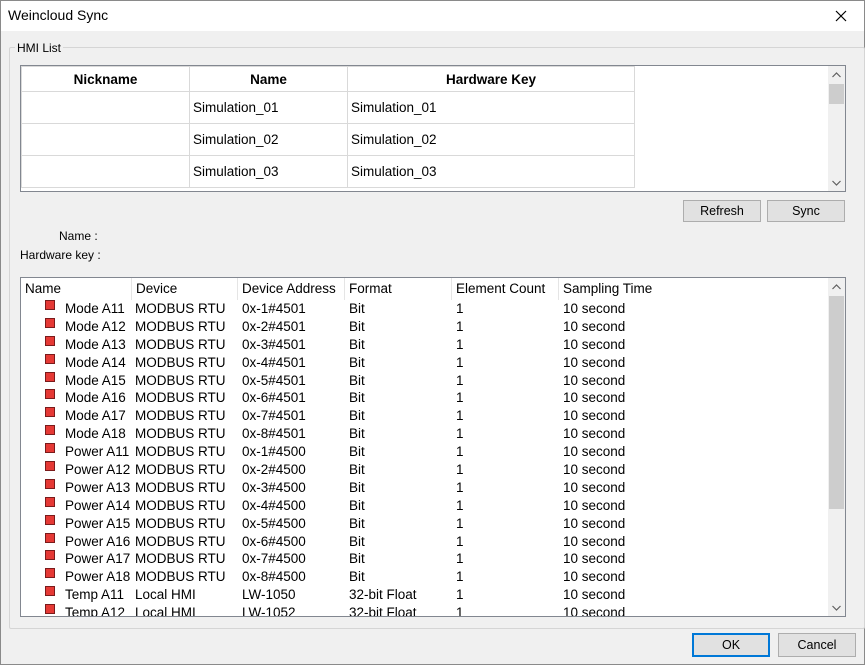  I want to click on col-format-header: Format, so click(398, 289).